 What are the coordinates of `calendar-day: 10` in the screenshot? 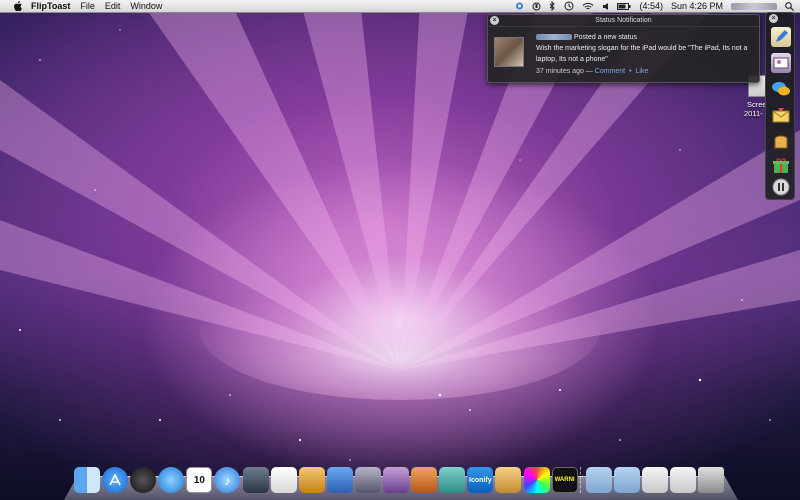 It's located at (199, 480).